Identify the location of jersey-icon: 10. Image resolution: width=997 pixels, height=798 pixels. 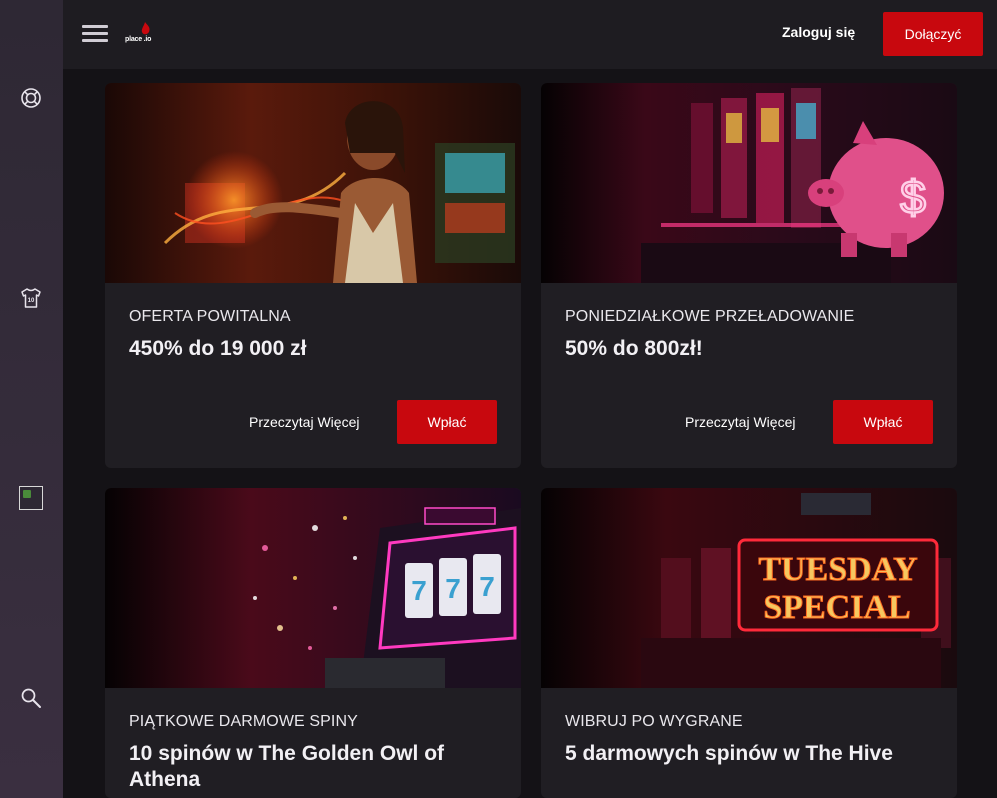
(31, 298).